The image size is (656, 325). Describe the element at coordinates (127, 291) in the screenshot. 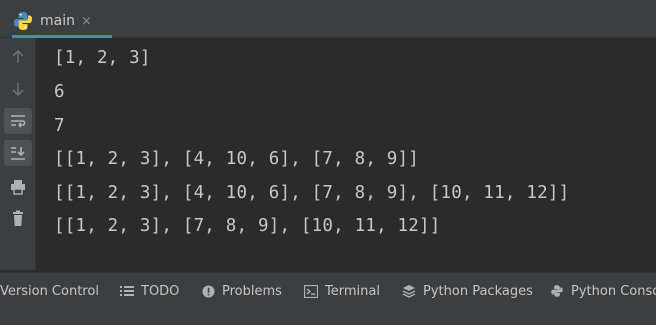

I see `list-icon` at that location.